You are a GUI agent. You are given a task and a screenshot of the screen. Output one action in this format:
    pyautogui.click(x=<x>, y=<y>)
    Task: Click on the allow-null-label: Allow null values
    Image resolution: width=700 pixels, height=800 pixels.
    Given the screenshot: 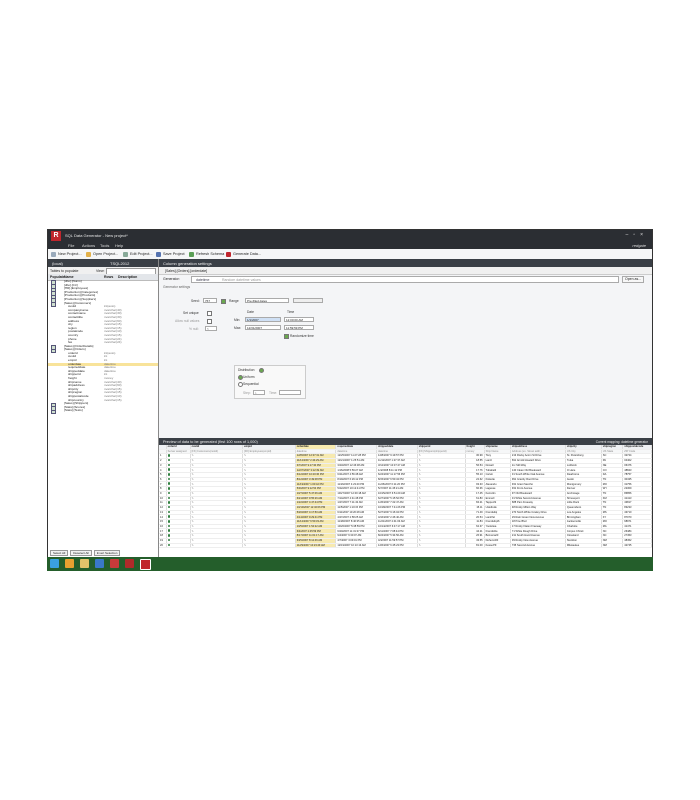 What is the action you would take?
    pyautogui.click(x=187, y=321)
    